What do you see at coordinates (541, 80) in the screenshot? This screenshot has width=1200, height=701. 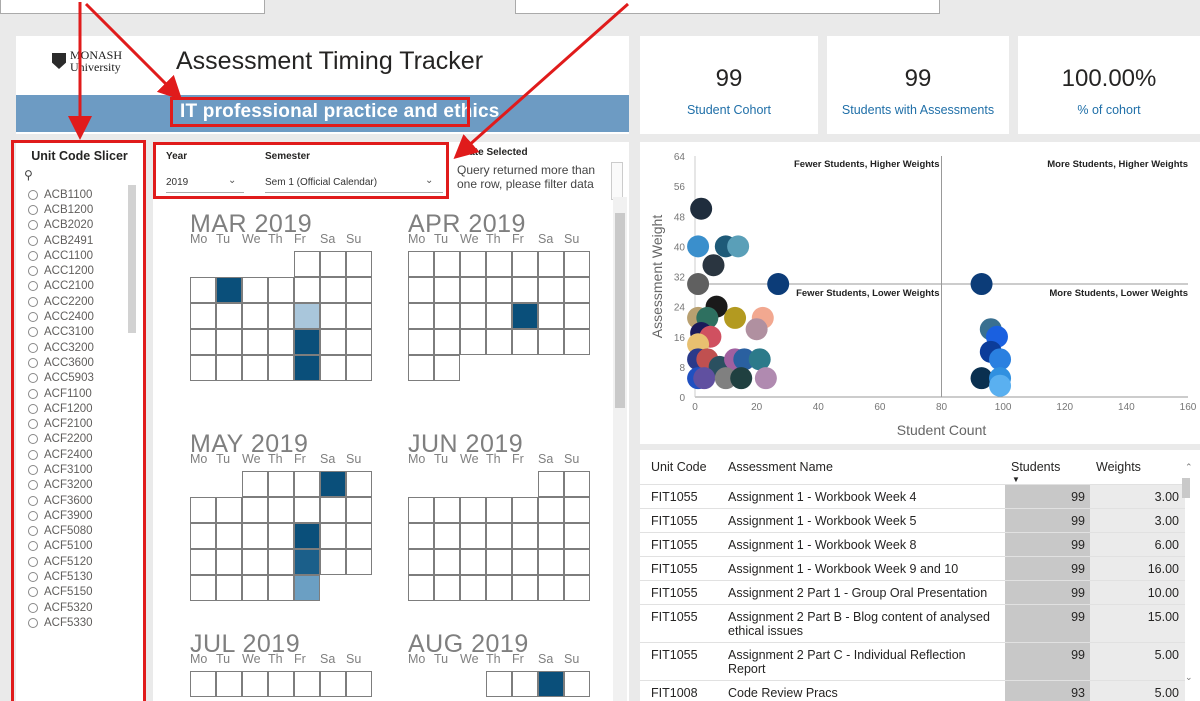 I see `arrow-to-filters` at bounding box center [541, 80].